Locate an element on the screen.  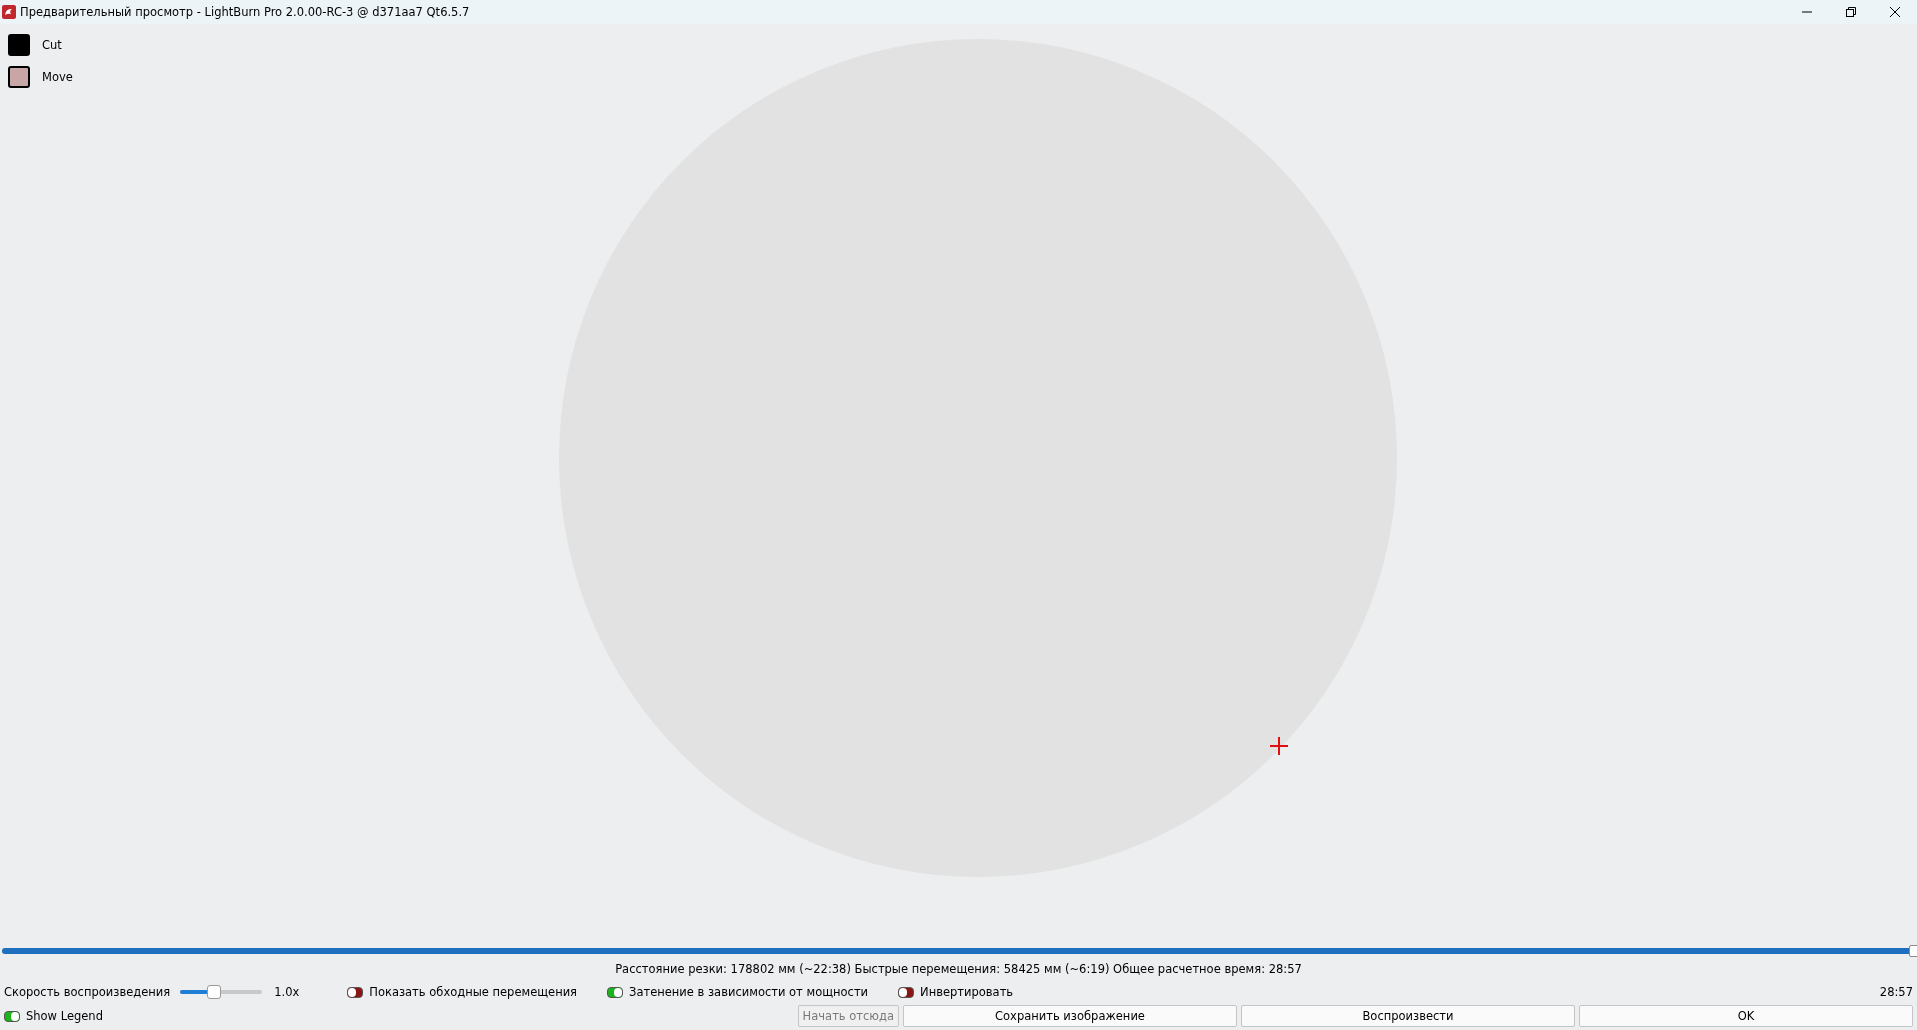
toggle-switch: Show Legend is located at coordinates (53, 1016).